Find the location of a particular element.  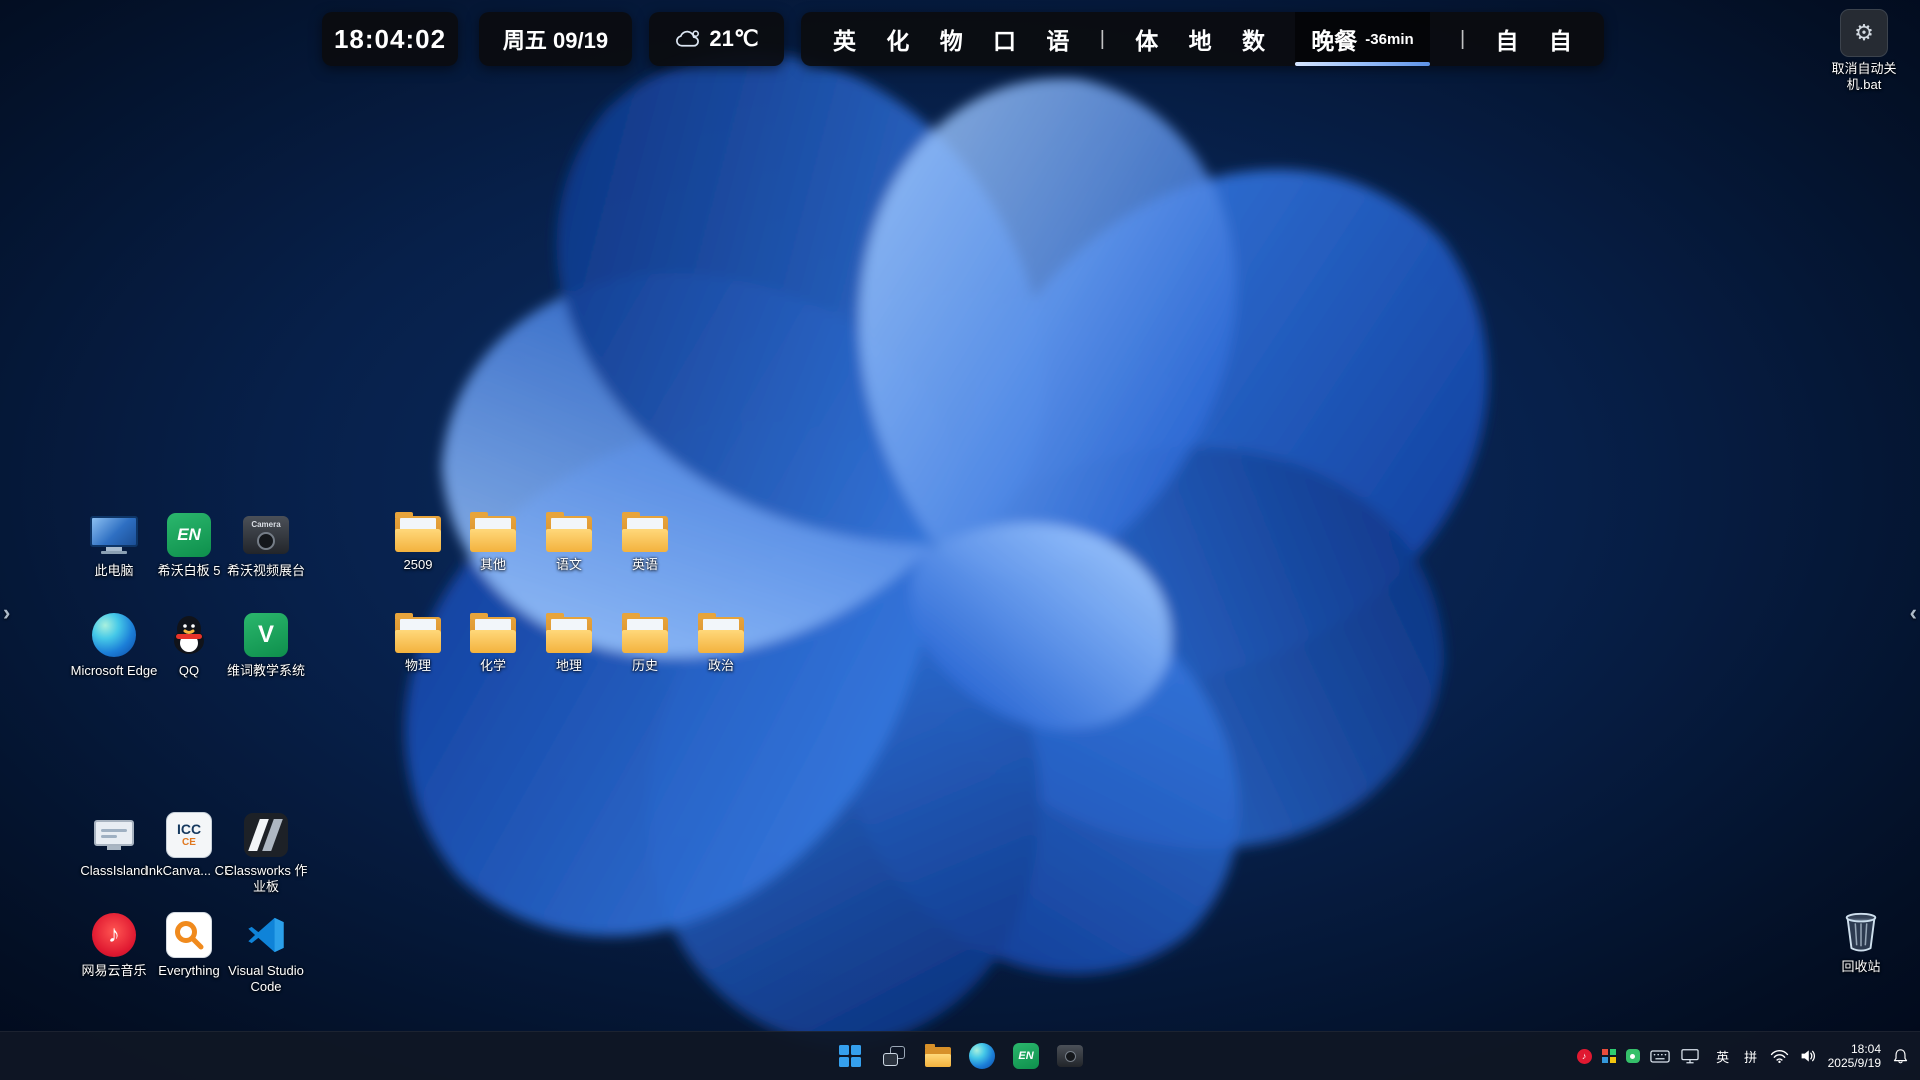

vscode-icon is located at coordinates (266, 935).